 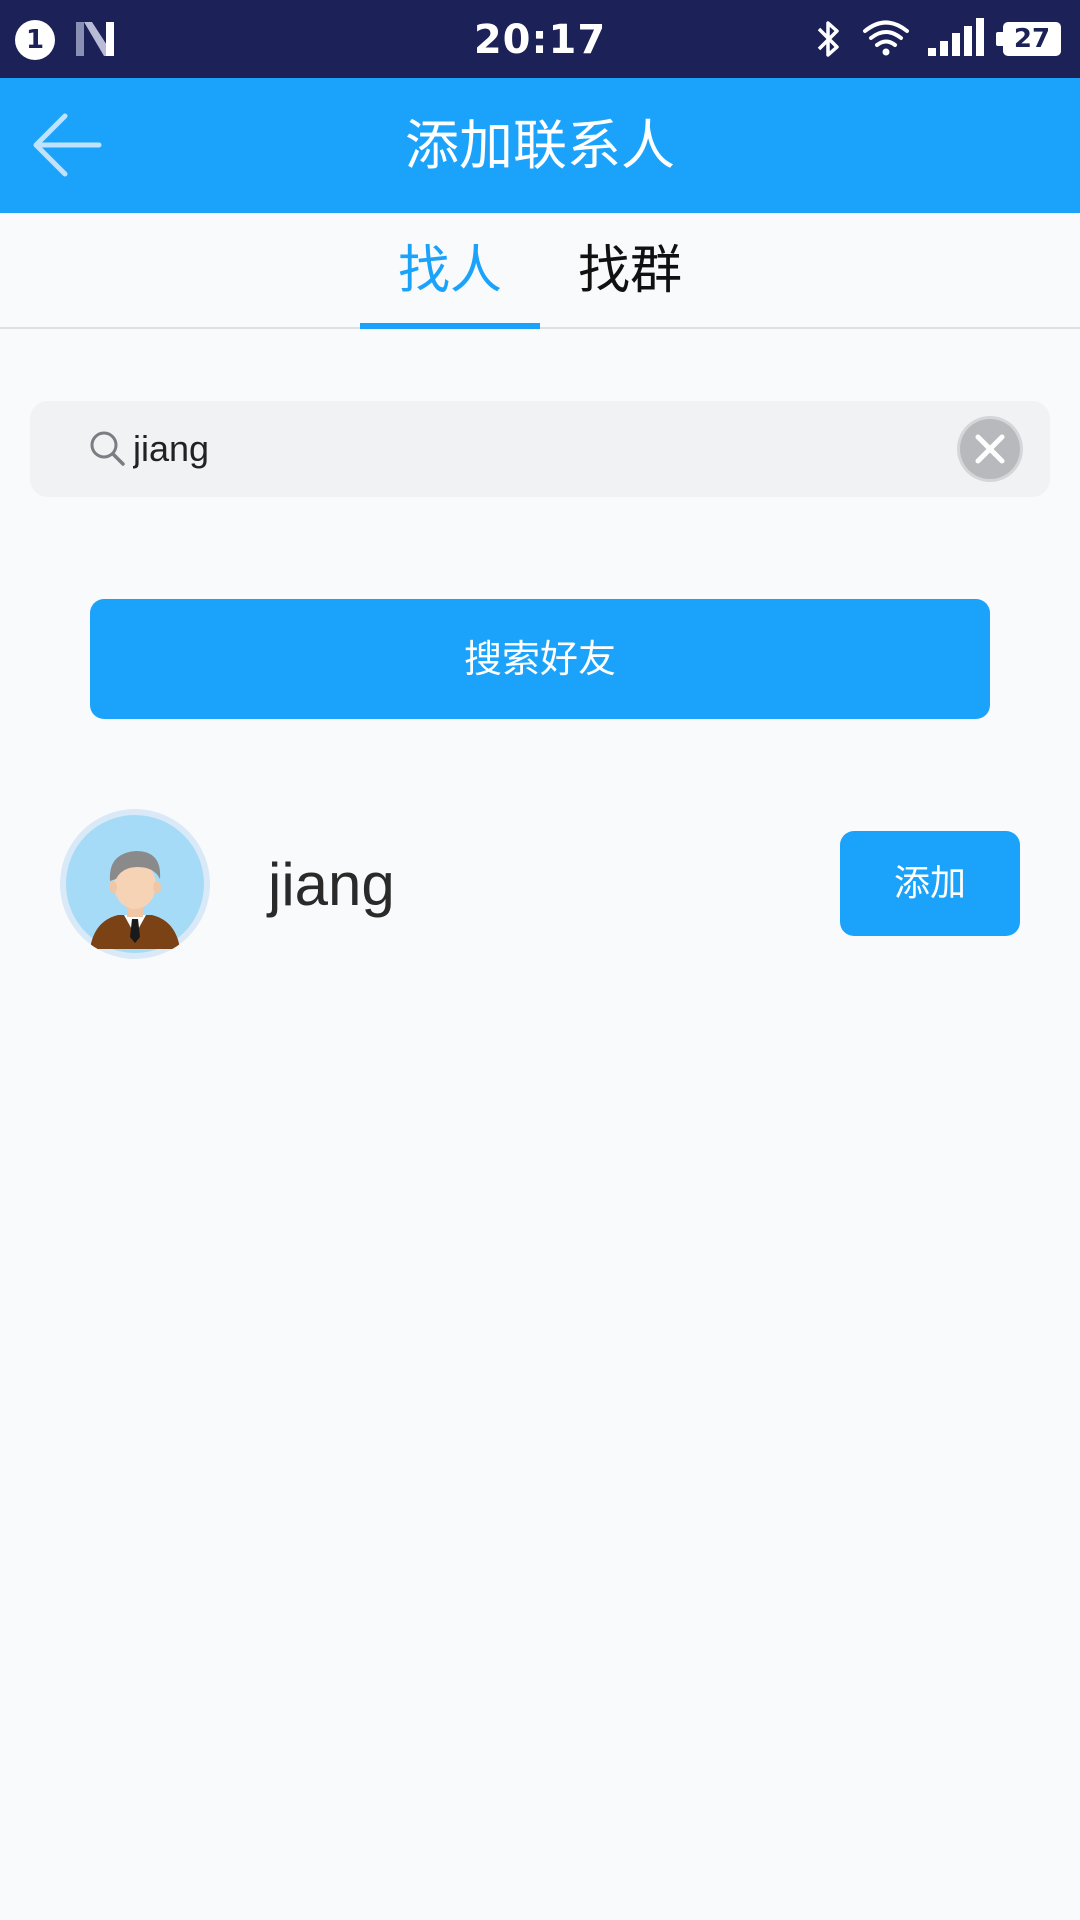 I want to click on status-bar: 1 20:17 27, so click(x=540, y=39).